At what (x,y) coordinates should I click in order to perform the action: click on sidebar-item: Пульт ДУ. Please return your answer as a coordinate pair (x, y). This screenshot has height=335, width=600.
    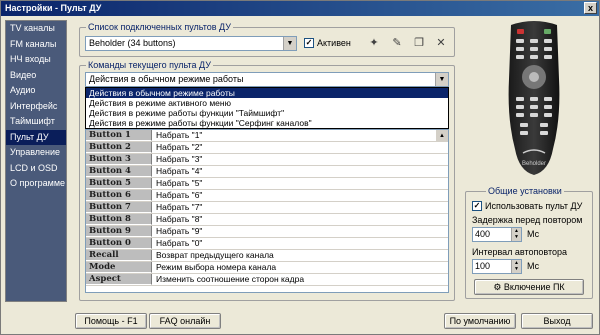
    Looking at the image, I should click on (36, 137).